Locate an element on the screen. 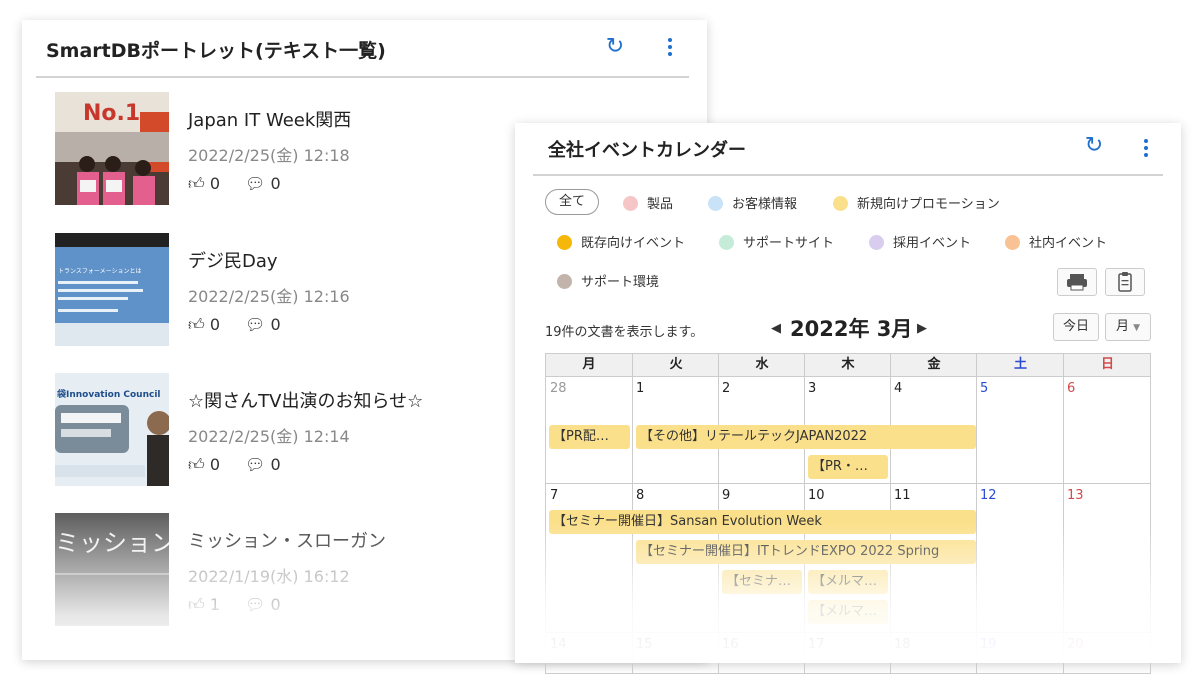  weekday-label: 月 is located at coordinates (589, 364).